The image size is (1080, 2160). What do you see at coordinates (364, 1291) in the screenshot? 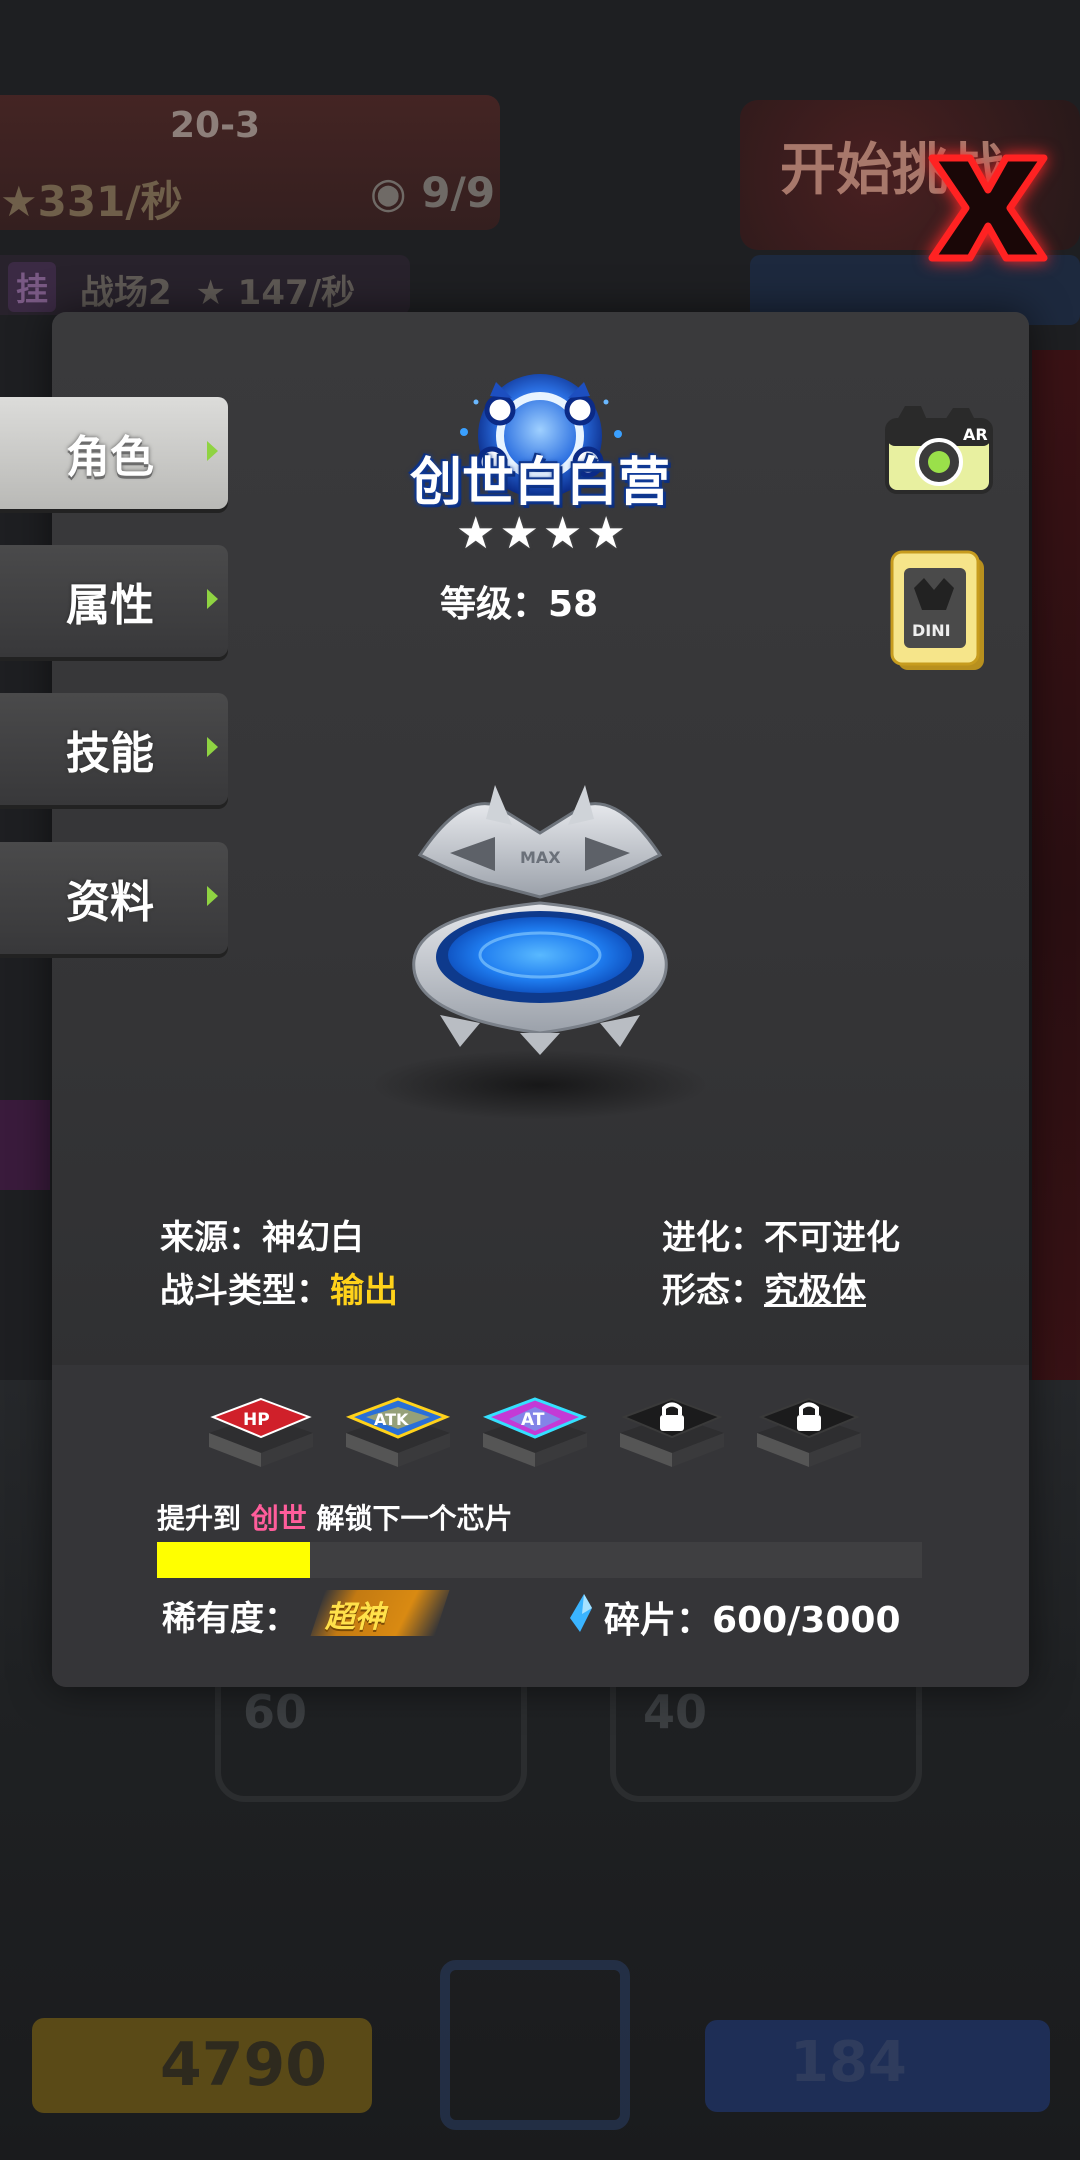
I see `battle-type-value: 输出` at bounding box center [364, 1291].